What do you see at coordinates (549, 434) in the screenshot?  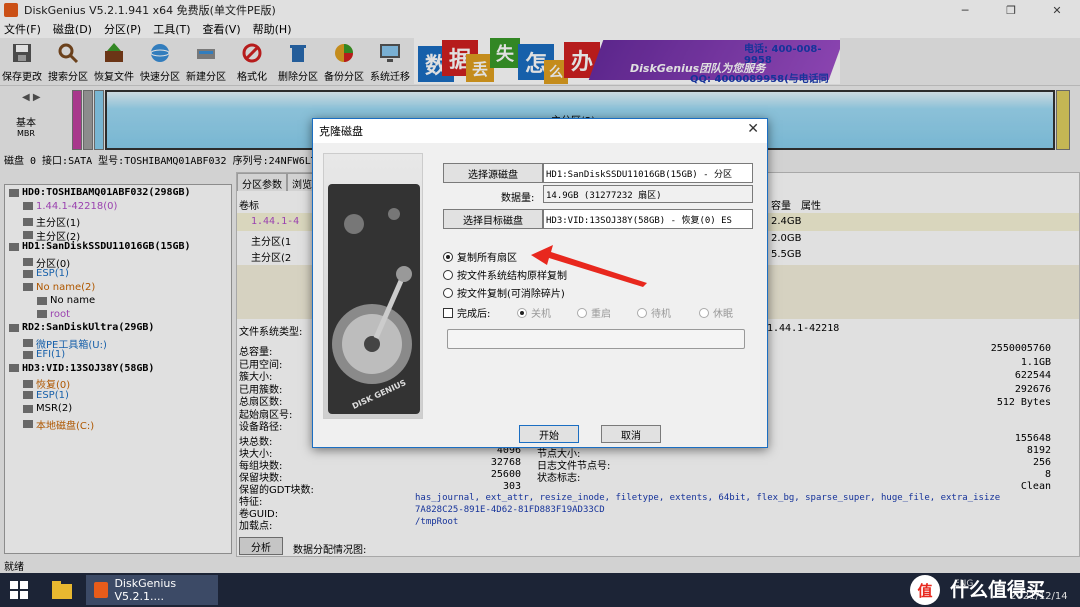 I see `start-button: 开始` at bounding box center [549, 434].